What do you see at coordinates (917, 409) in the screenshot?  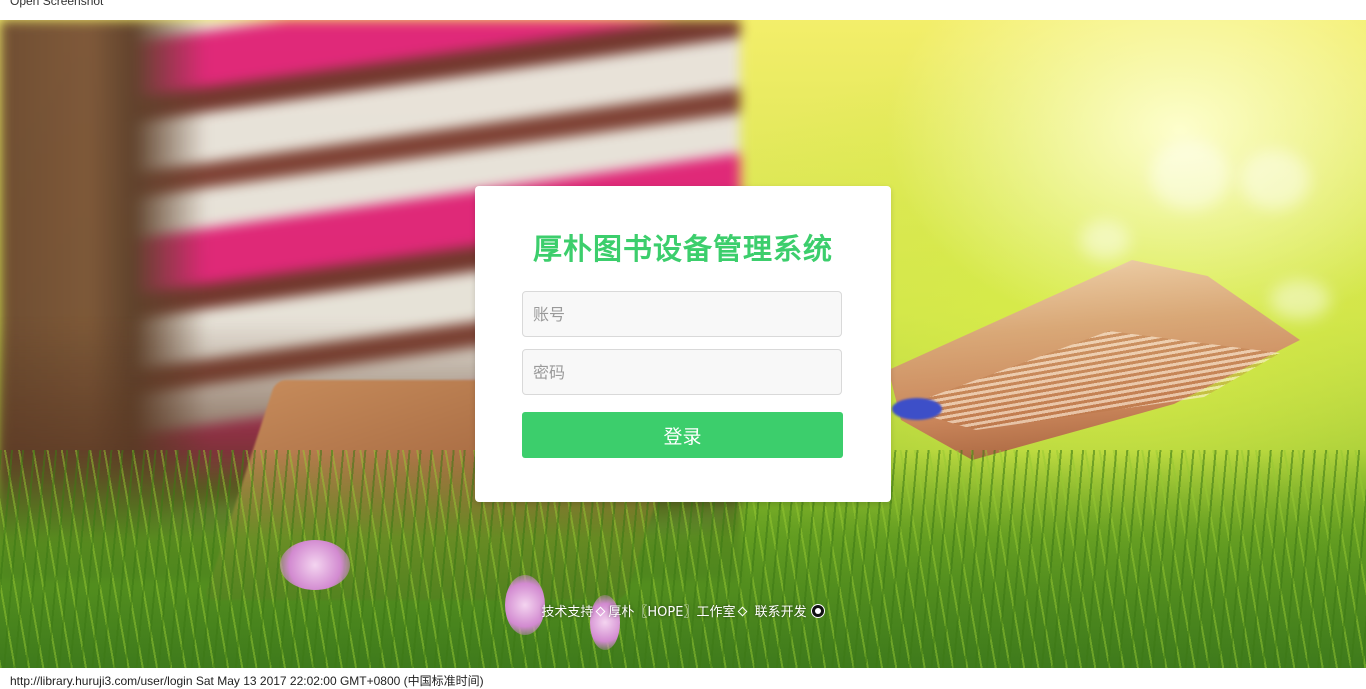 I see `background-book-ribbon` at bounding box center [917, 409].